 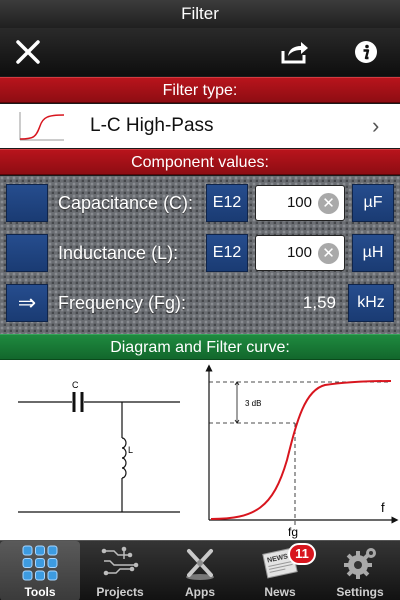 I want to click on gear-icon, so click(x=360, y=563).